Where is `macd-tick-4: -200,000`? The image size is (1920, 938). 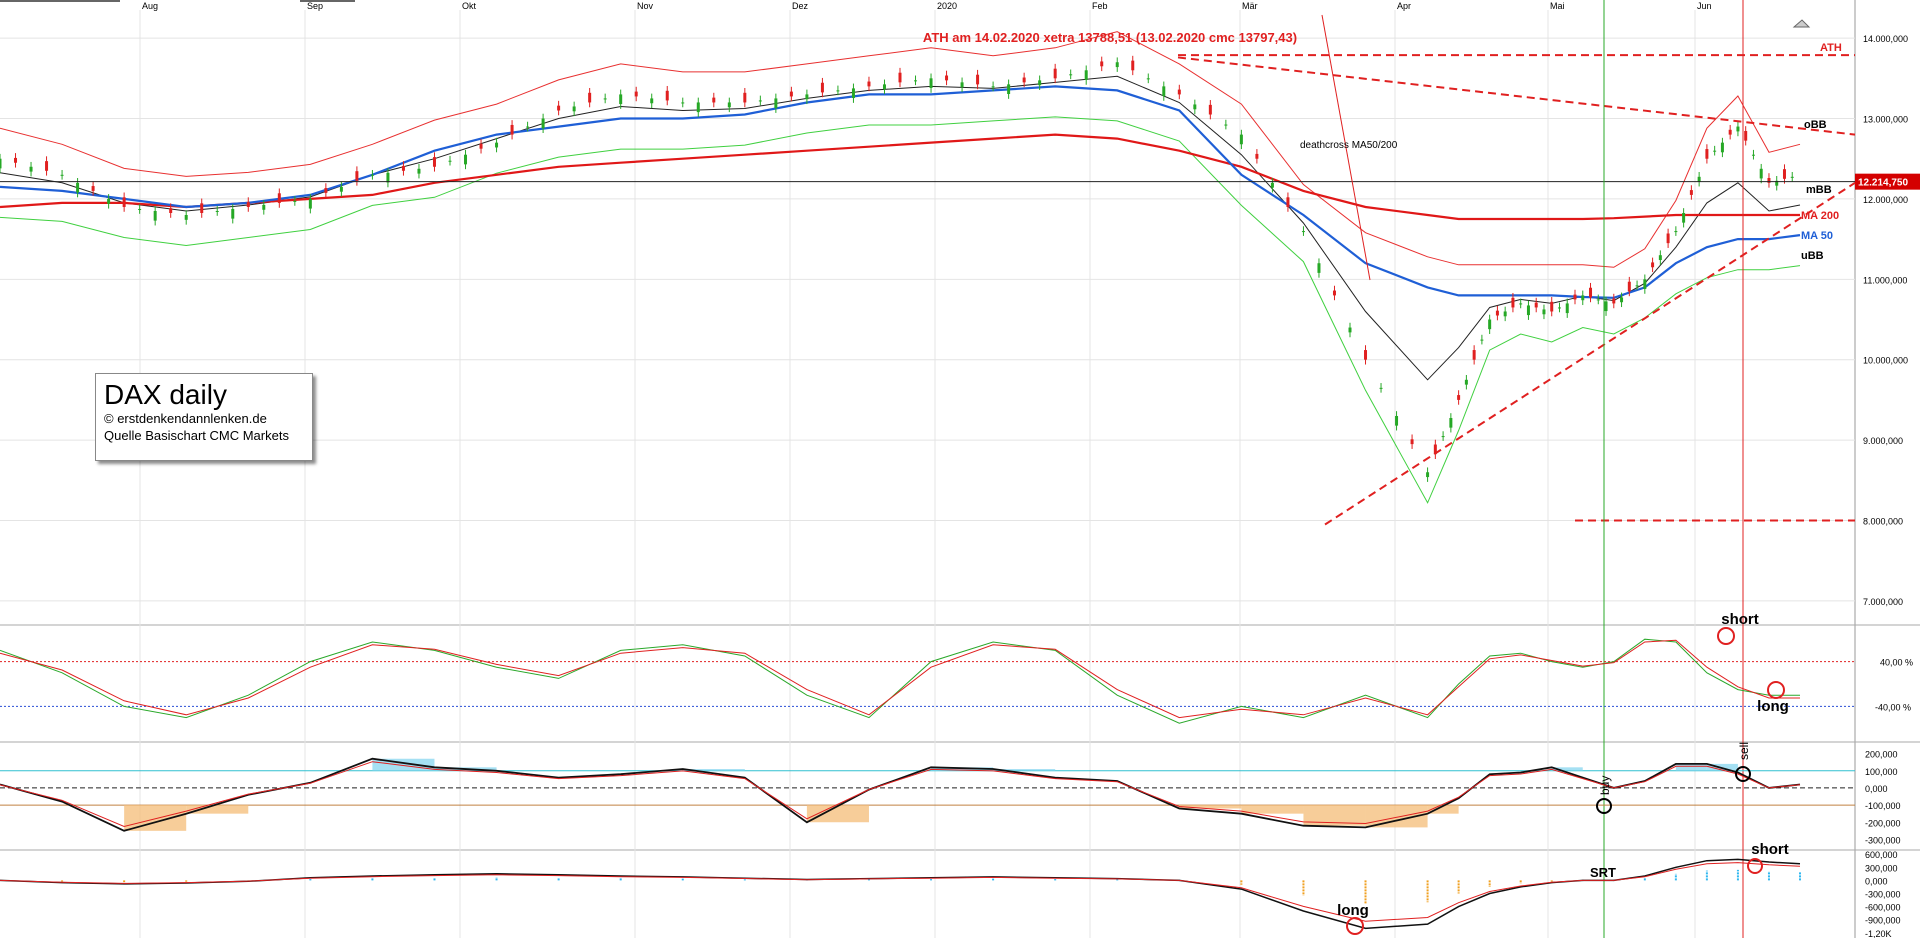 macd-tick-4: -200,000 is located at coordinates (1883, 823).